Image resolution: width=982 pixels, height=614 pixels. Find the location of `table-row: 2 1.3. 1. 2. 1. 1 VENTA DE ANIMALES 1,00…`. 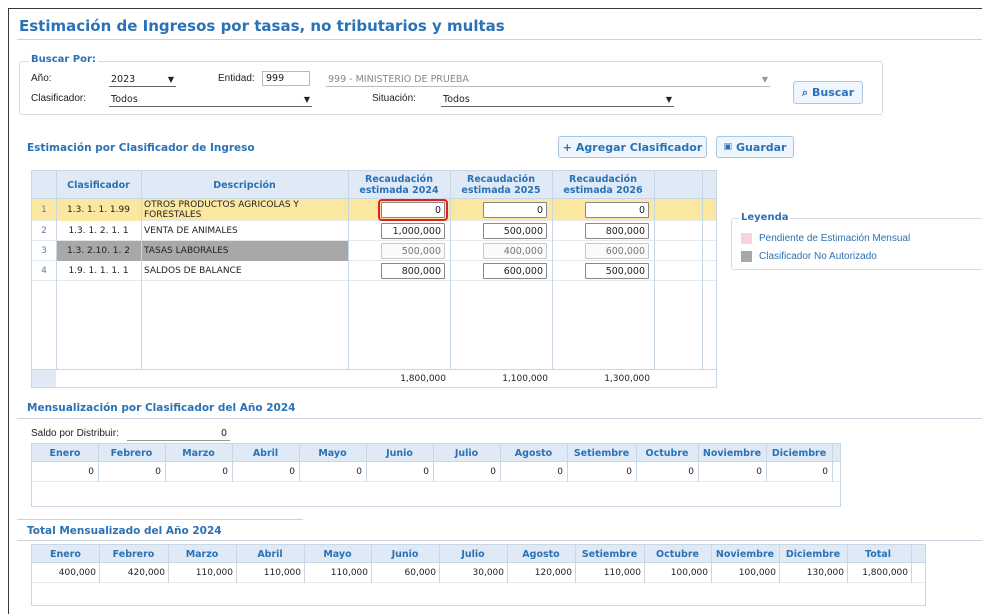

table-row: 2 1.3. 1. 2. 1. 1 VENTA DE ANIMALES 1,00… is located at coordinates (374, 231).